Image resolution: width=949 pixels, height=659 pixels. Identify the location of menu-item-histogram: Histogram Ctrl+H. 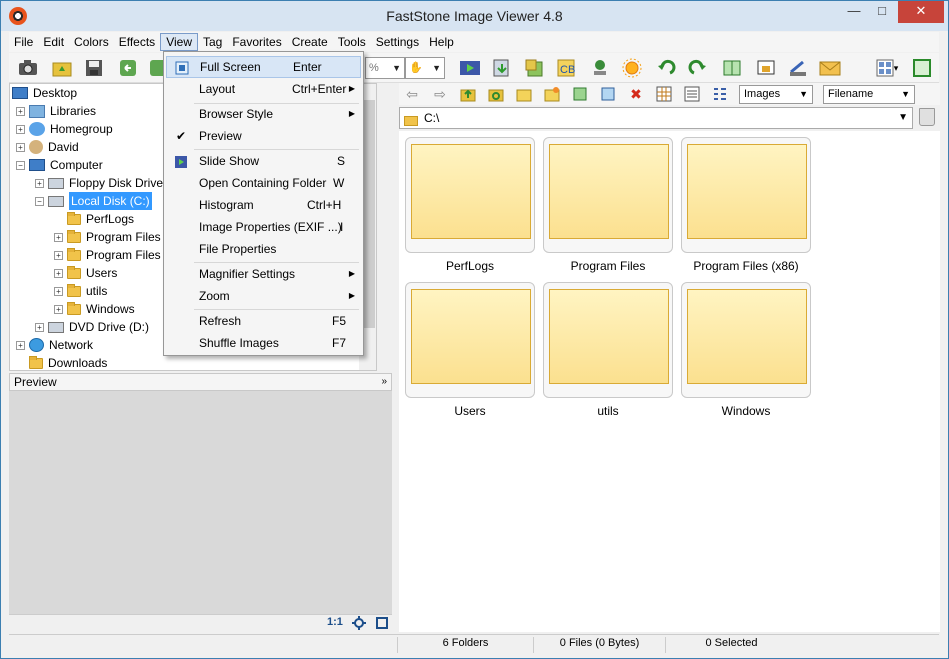
(263, 205).